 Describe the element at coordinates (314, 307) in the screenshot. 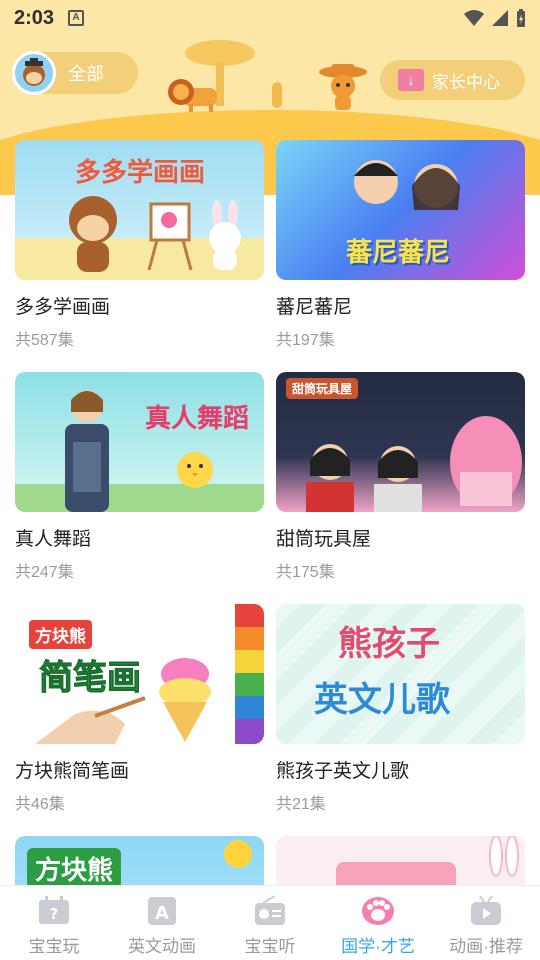

I see `card-title: 蕃尼蕃尼` at that location.